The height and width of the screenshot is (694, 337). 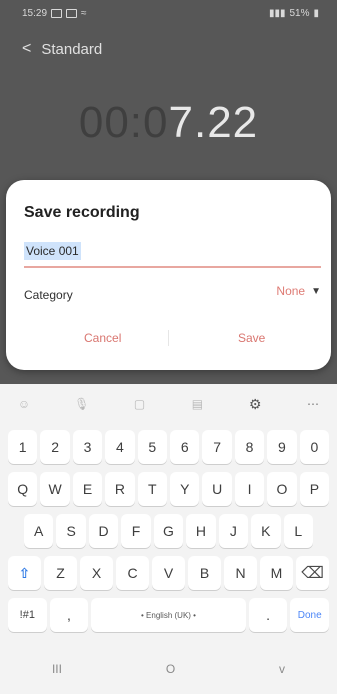 What do you see at coordinates (282, 669) in the screenshot?
I see `back-nav-button: v` at bounding box center [282, 669].